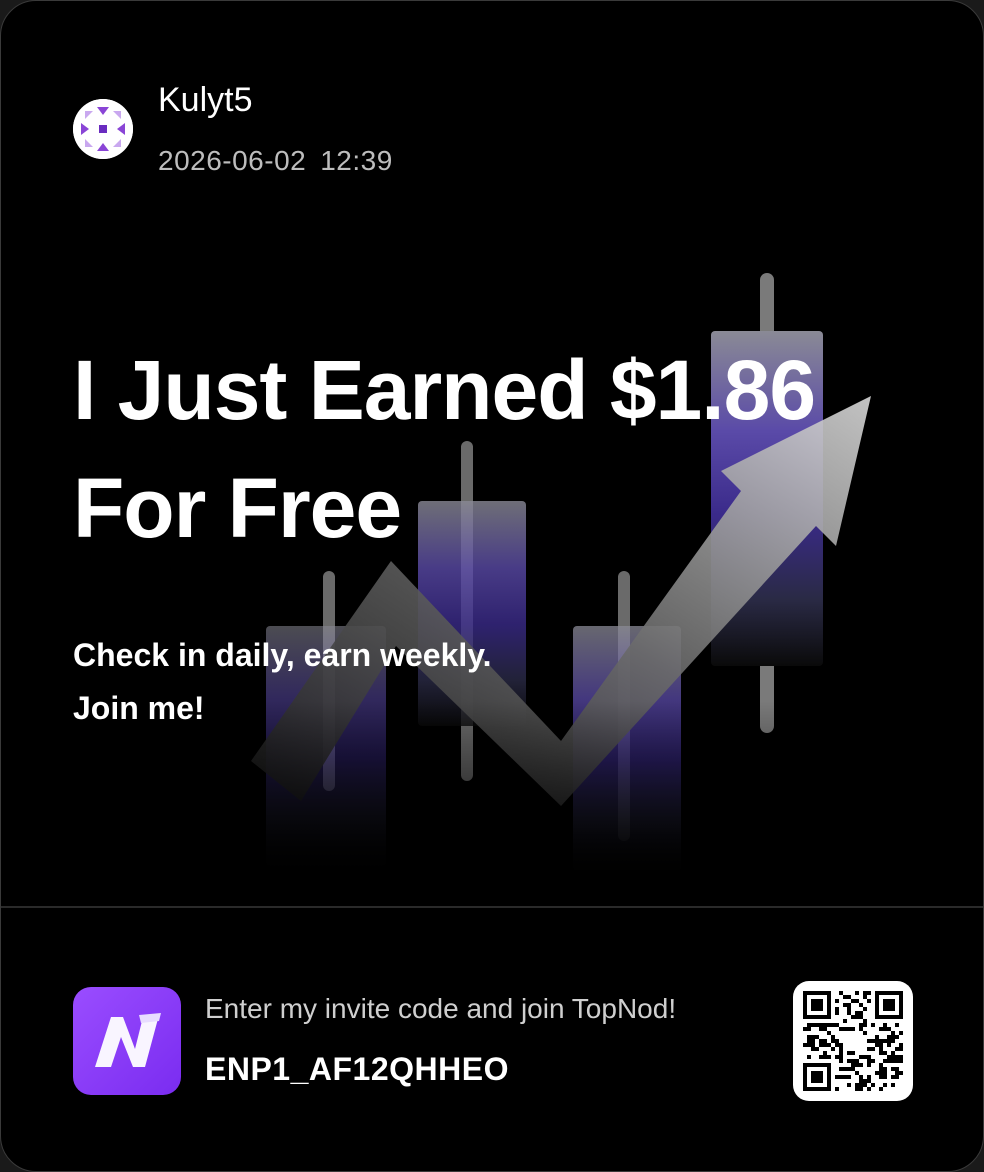 The image size is (984, 1172). Describe the element at coordinates (444, 390) in the screenshot. I see `headline-line-1: I Just Earned $1.86` at that location.